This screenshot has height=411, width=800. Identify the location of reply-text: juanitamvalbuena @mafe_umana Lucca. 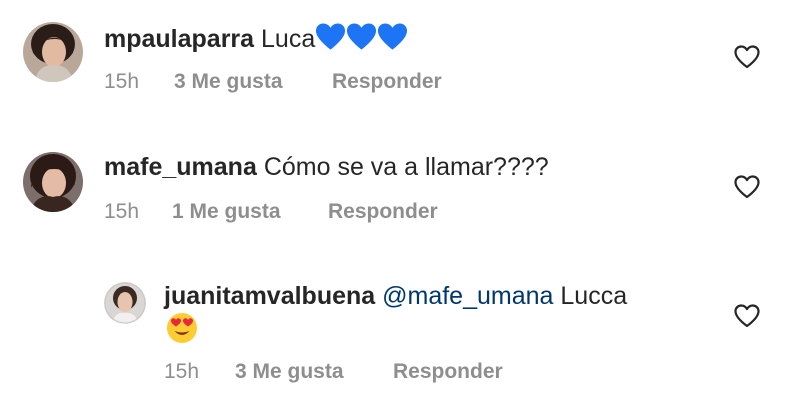
(395, 296).